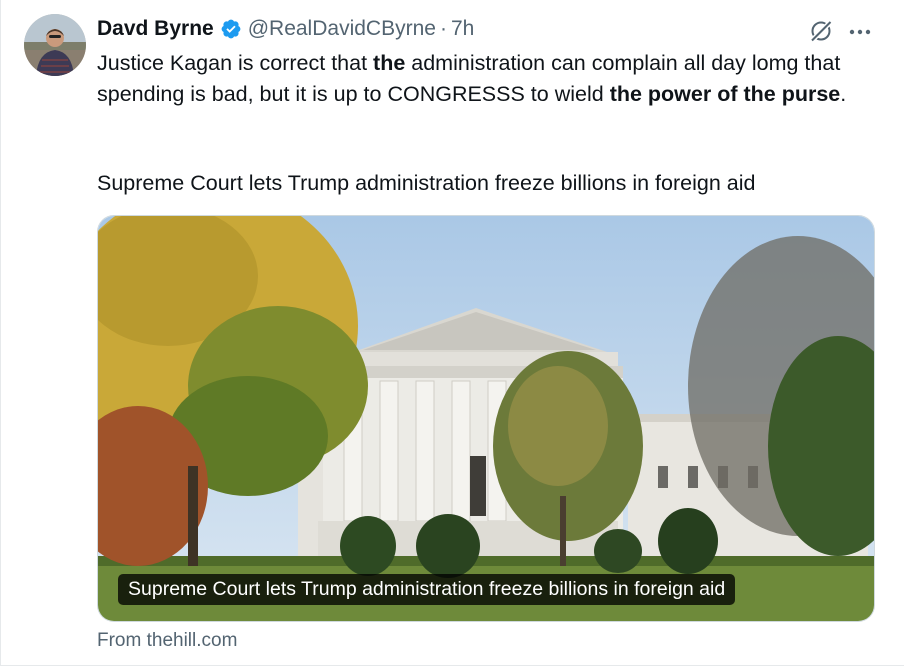  What do you see at coordinates (389, 63) in the screenshot?
I see `tweet-segment-bold: the` at bounding box center [389, 63].